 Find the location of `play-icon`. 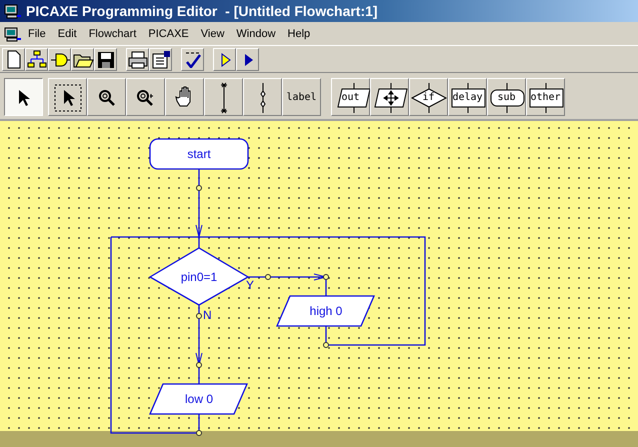

play-icon is located at coordinates (249, 59).